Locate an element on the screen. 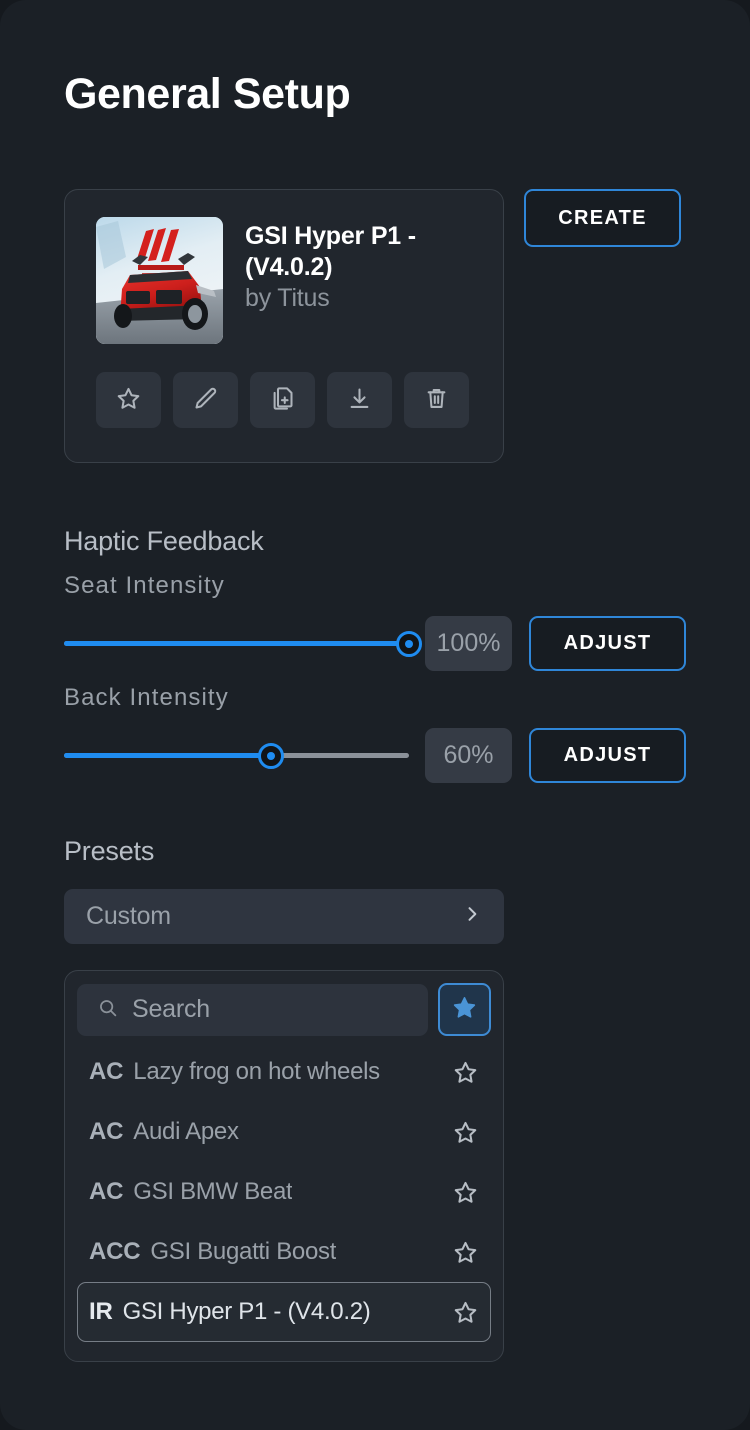 This screenshot has height=1430, width=750. star-filled-icon is located at coordinates (464, 1010).